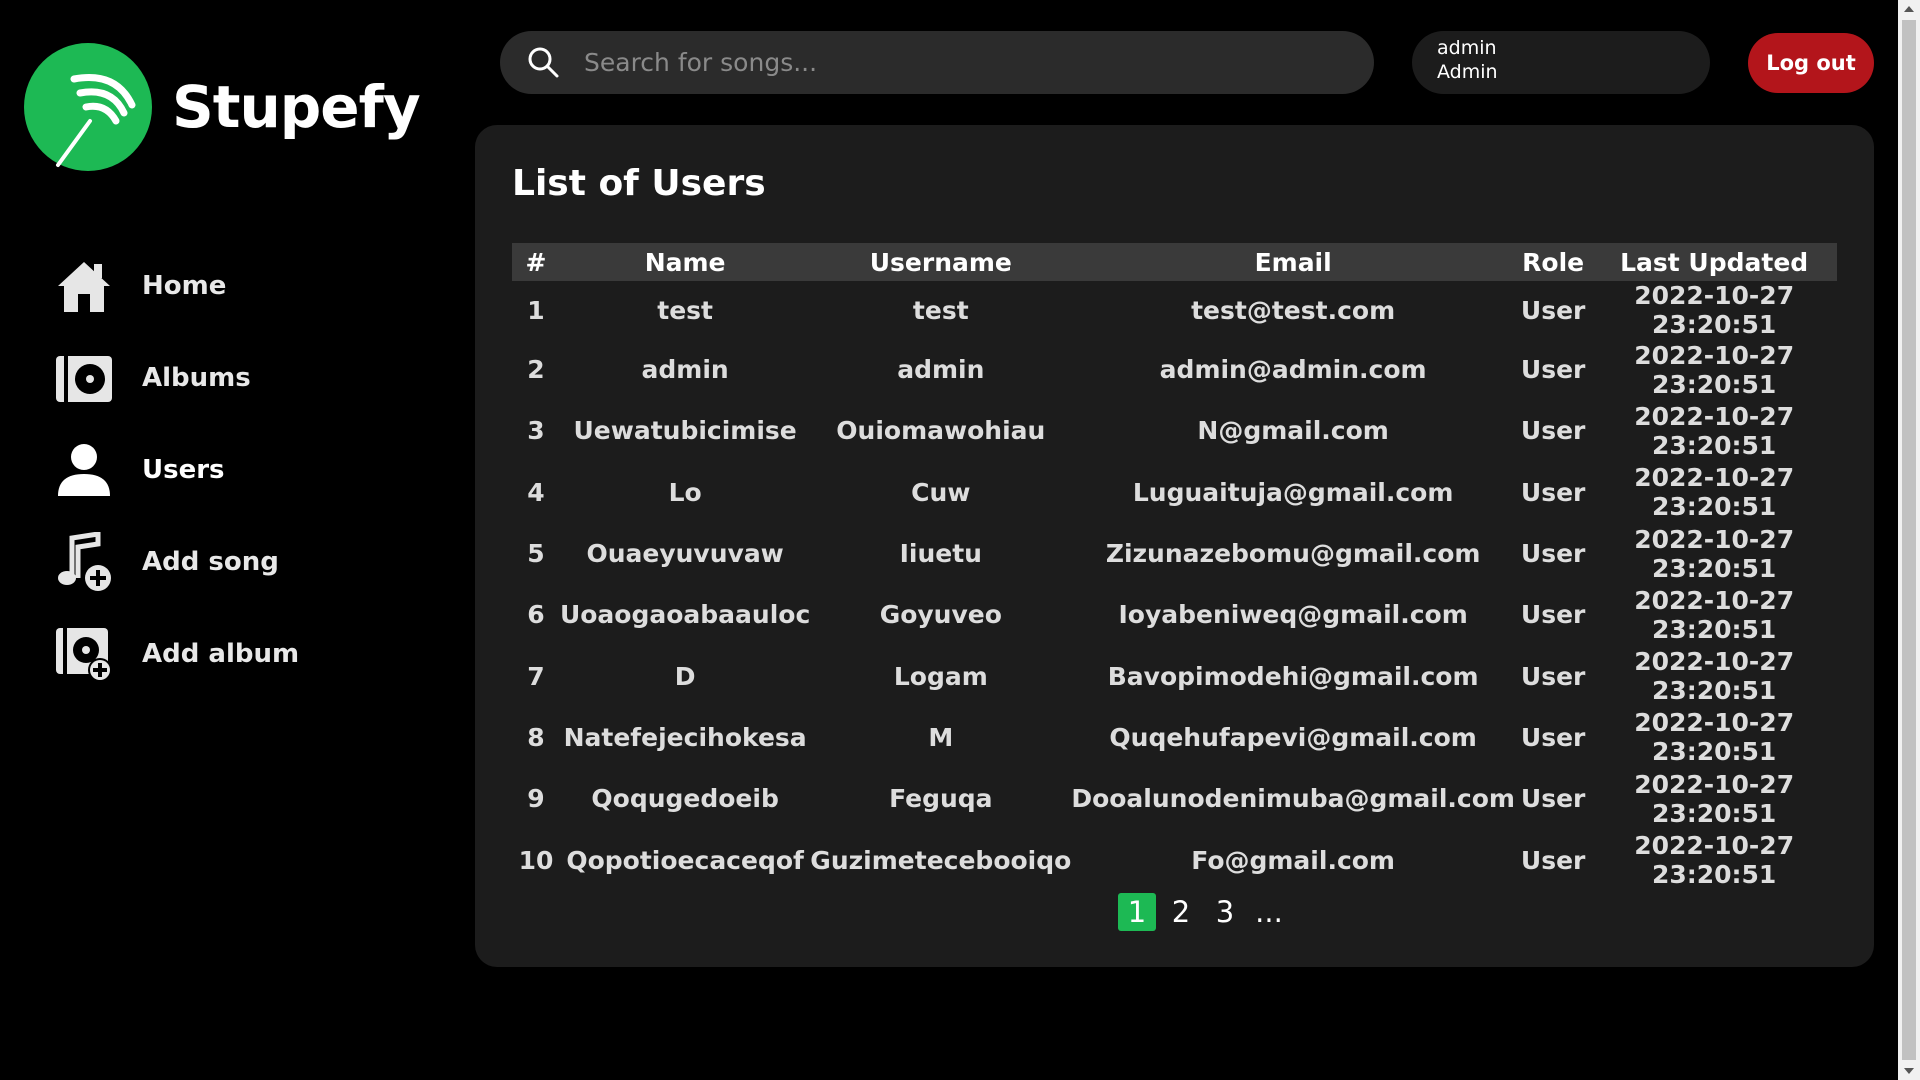  Describe the element at coordinates (1293, 860) in the screenshot. I see `cell-email: Fo@gmail.com` at that location.